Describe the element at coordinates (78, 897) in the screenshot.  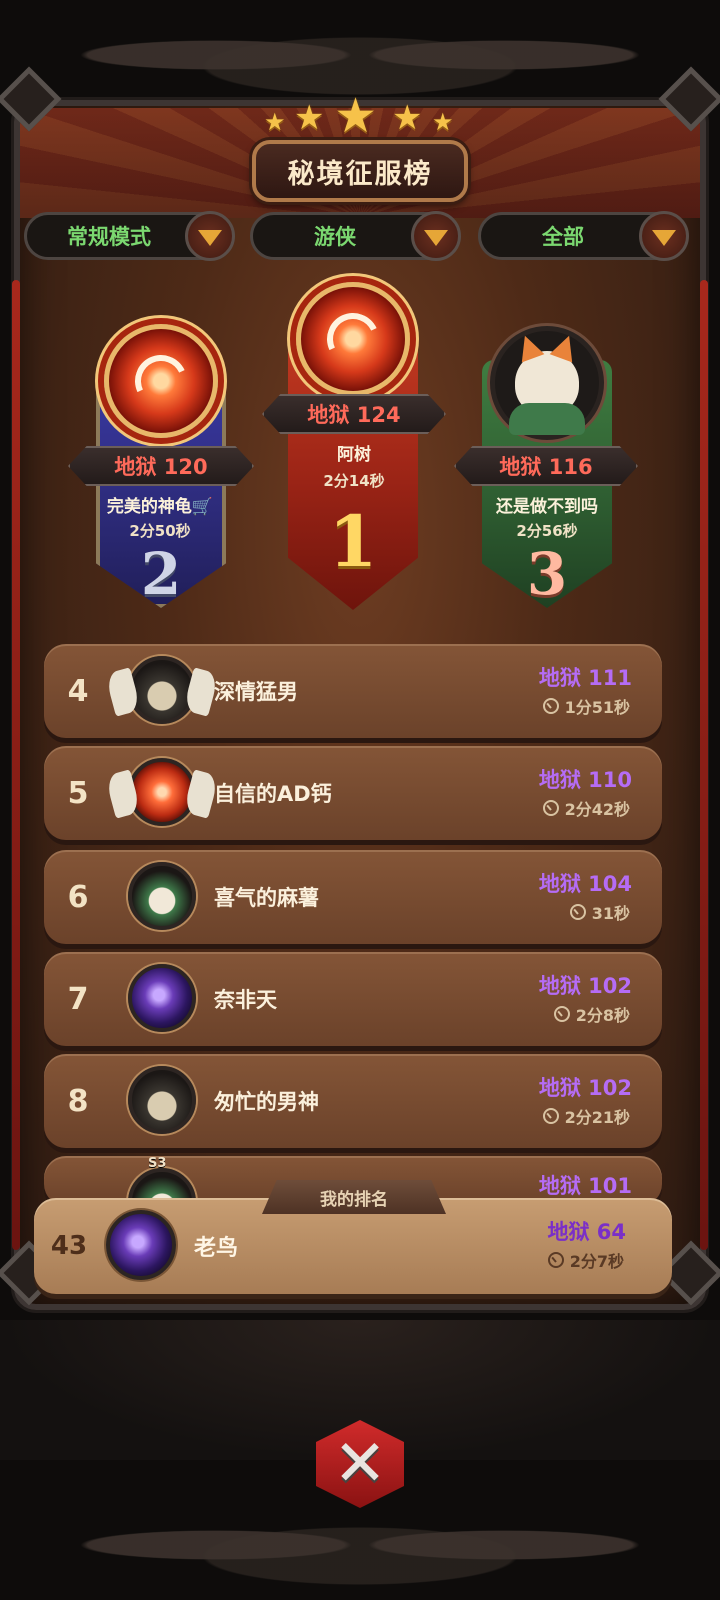
I see `row-rank: 6` at that location.